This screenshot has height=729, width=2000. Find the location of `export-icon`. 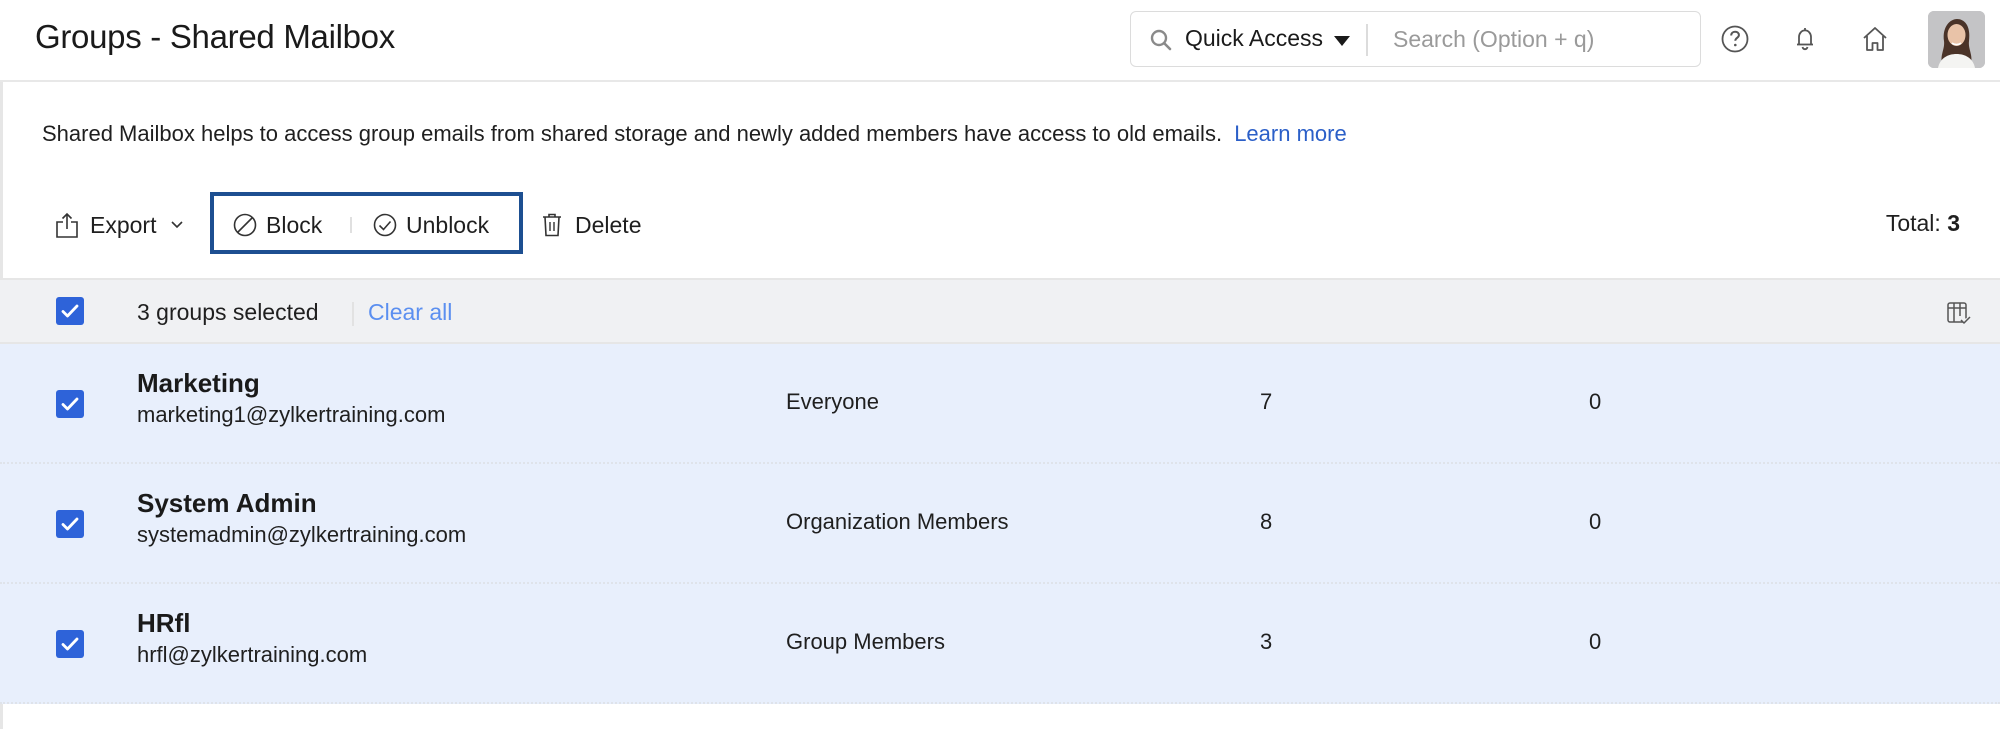

export-icon is located at coordinates (67, 225).